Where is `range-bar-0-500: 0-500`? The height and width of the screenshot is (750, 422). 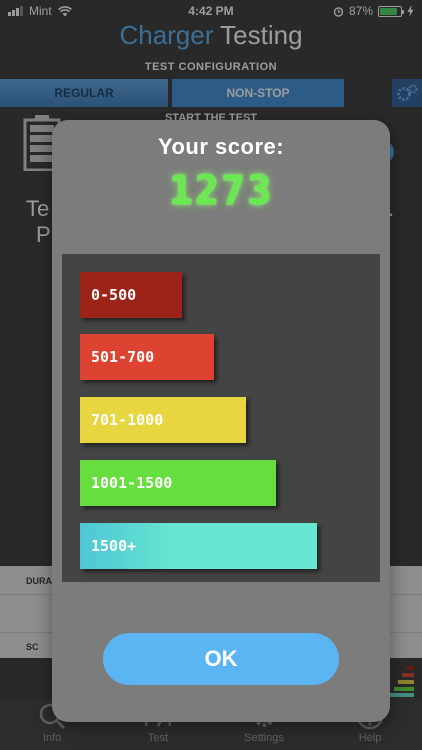 range-bar-0-500: 0-500 is located at coordinates (131, 295).